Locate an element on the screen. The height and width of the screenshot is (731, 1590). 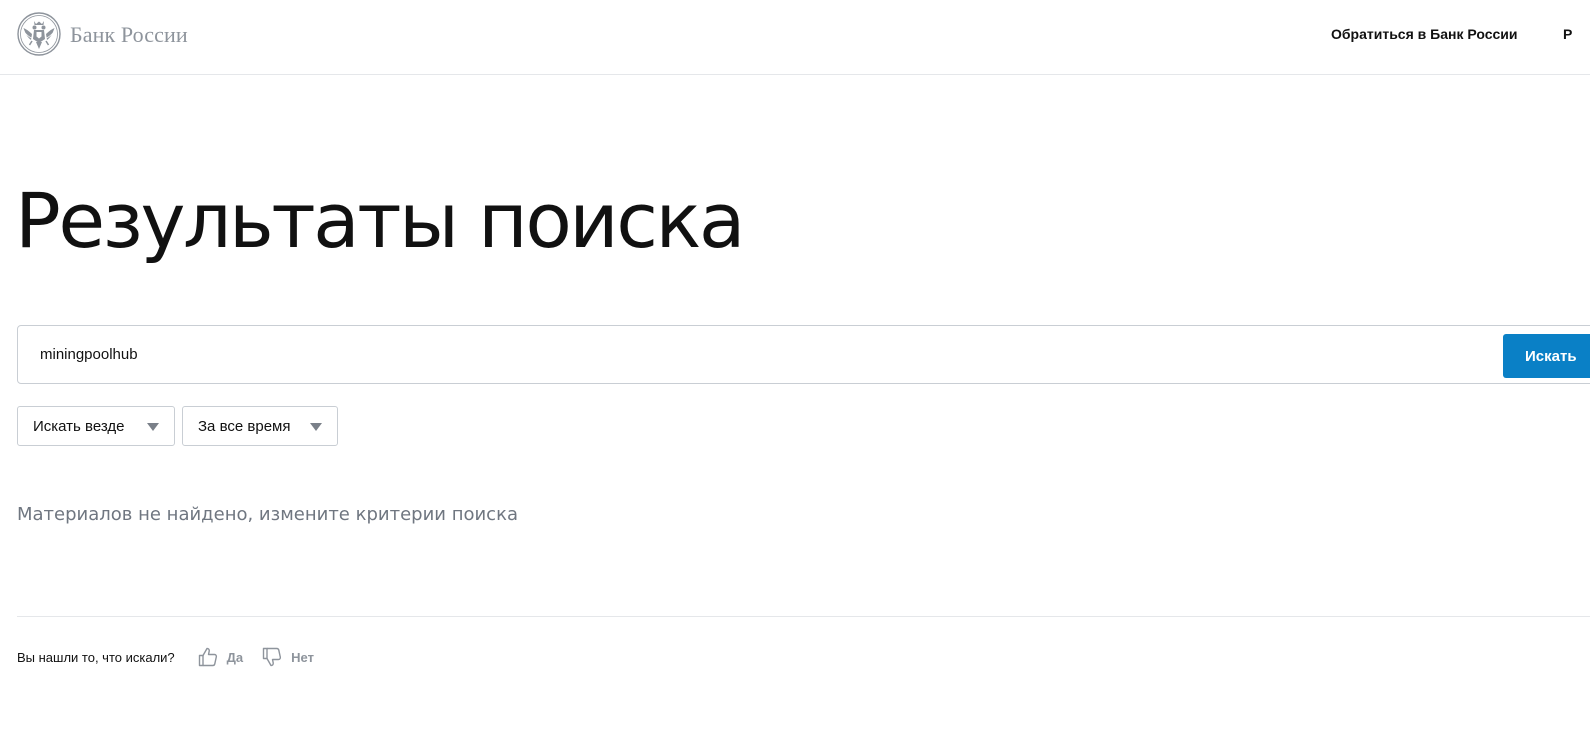
site-header: Банк России Обратиться в Банк России Р is located at coordinates (795, 37).